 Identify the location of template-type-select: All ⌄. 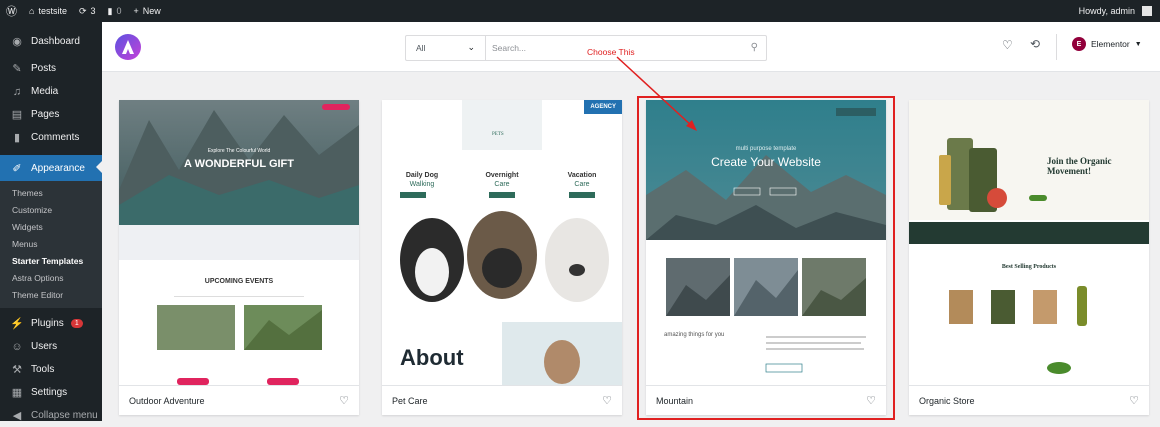
(446, 48).